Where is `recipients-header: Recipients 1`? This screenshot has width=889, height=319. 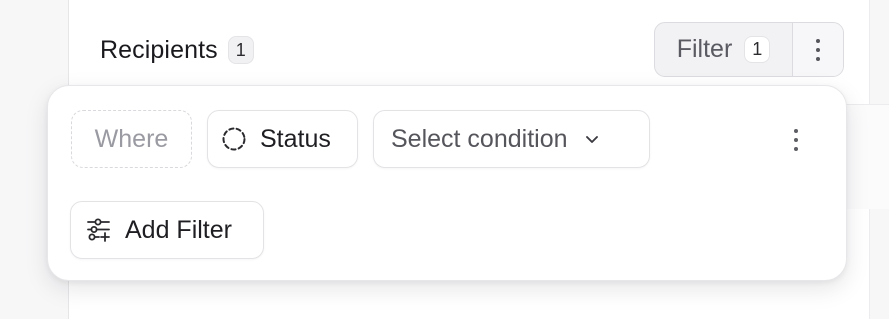 recipients-header: Recipients 1 is located at coordinates (177, 50).